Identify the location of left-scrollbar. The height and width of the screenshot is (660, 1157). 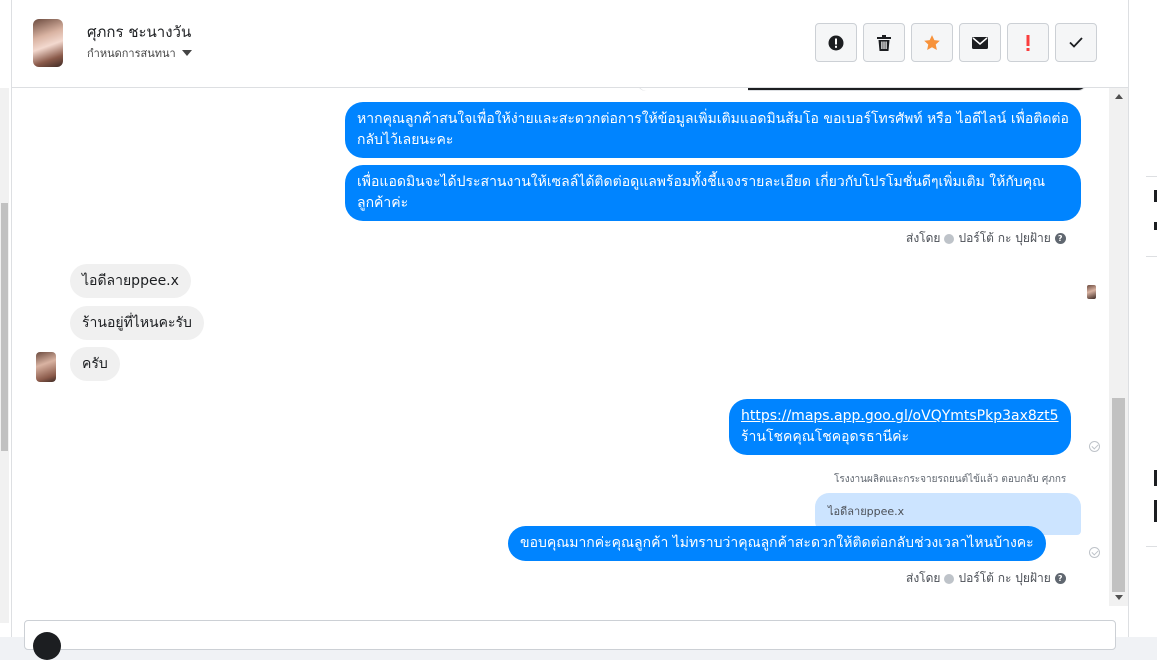
(4, 355).